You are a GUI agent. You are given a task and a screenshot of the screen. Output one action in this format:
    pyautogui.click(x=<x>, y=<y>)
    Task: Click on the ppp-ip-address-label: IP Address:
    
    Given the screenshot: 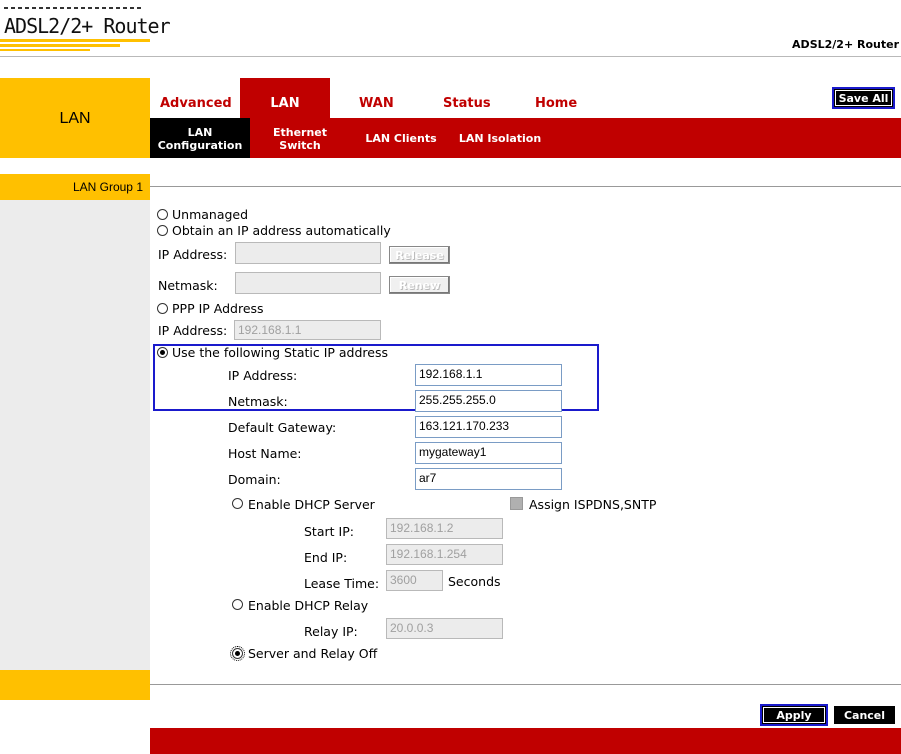 What is the action you would take?
    pyautogui.click(x=193, y=330)
    